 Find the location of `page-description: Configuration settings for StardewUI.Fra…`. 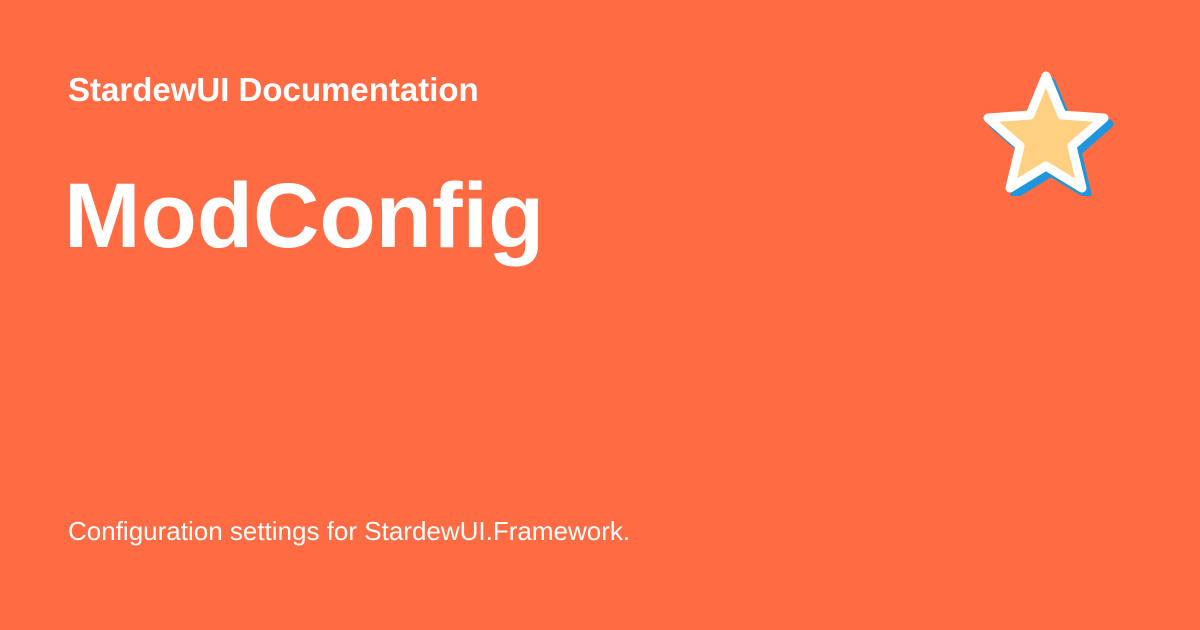

page-description: Configuration settings for StardewUI.Fra… is located at coordinates (349, 531).